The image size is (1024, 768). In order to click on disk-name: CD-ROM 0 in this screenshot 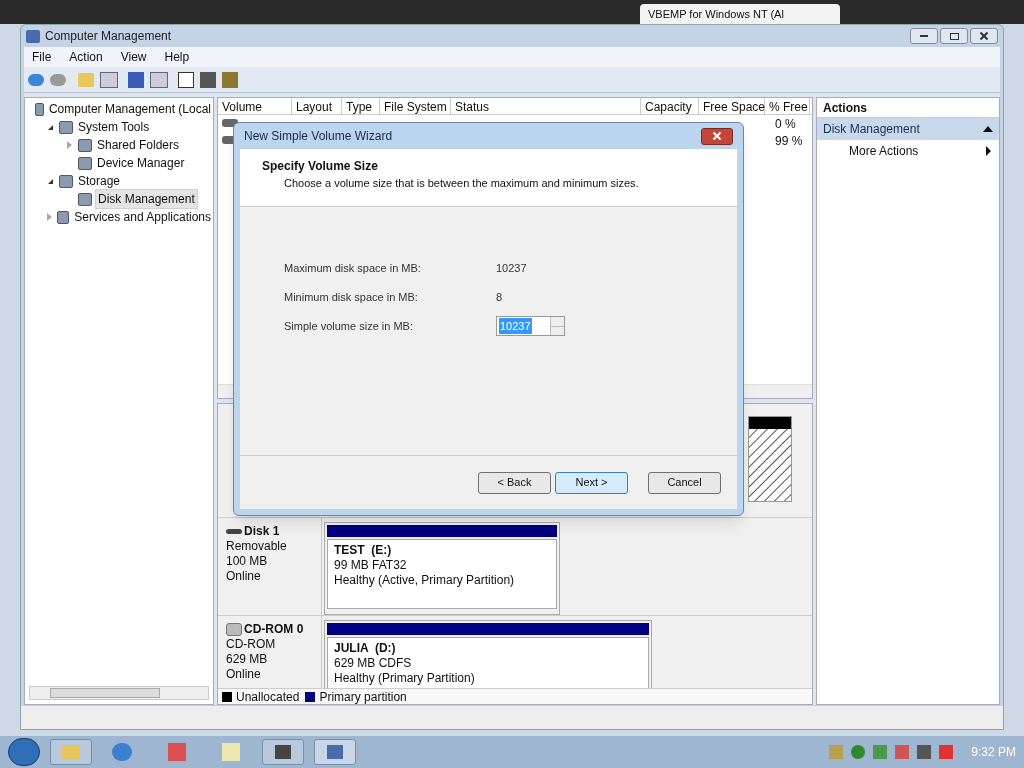, I will do `click(274, 629)`.